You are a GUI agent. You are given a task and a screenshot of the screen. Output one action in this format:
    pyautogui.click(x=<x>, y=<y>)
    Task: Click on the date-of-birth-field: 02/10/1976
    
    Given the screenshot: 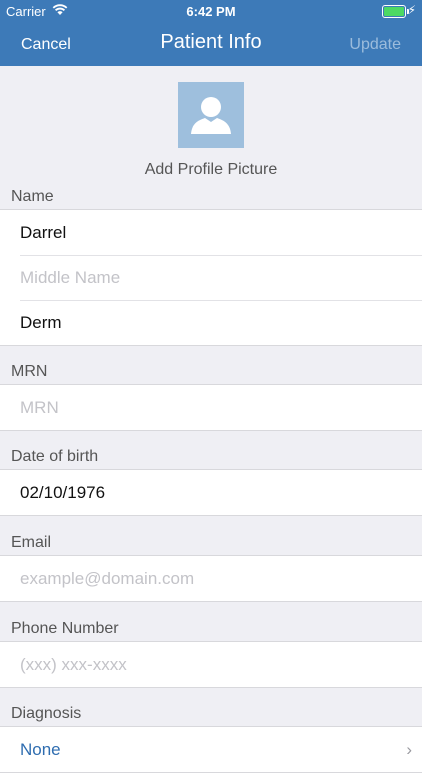 What is the action you would take?
    pyautogui.click(x=211, y=492)
    